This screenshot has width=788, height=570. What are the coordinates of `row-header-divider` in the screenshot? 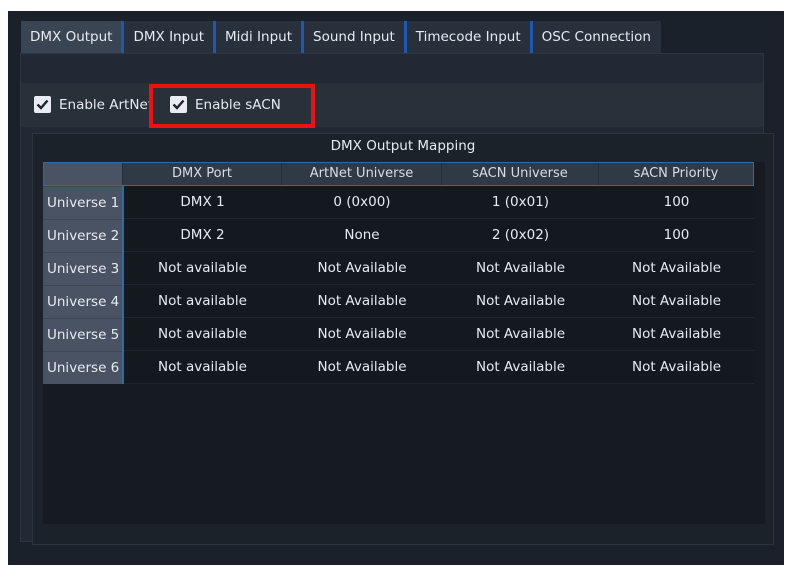 It's located at (123, 285).